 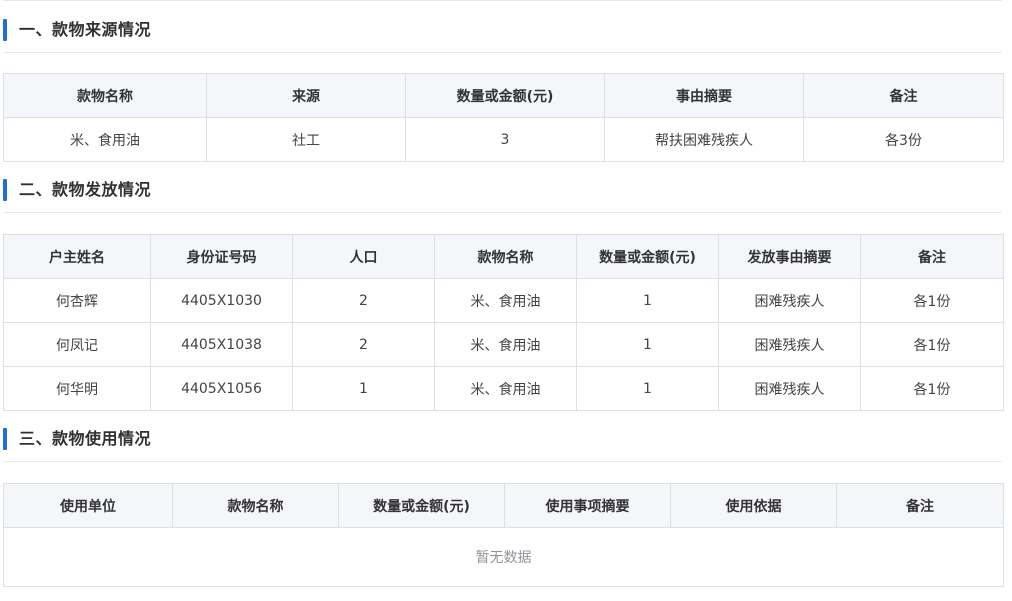 I want to click on table-row: 何杏辉 4405X1030 2 米、食用油 1 困难残疾人 各1份, so click(x=503, y=300).